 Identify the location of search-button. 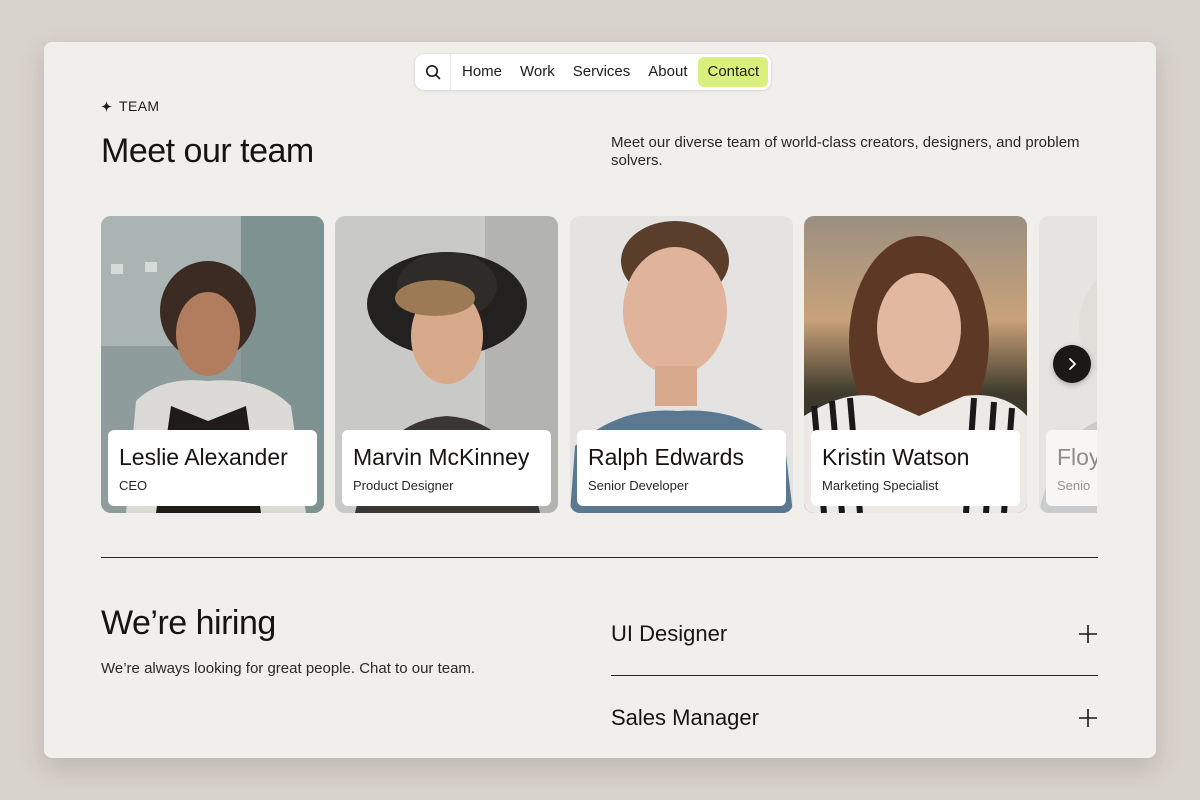
(433, 72).